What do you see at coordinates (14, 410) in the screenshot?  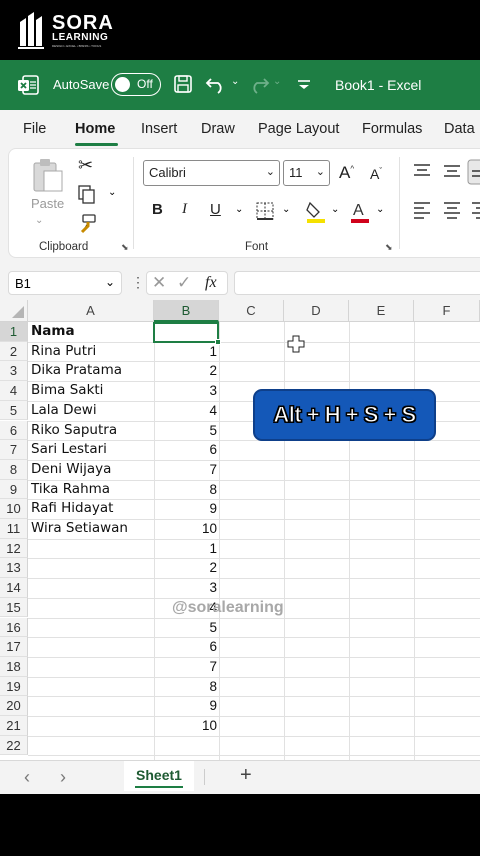 I see `row-header: 5` at bounding box center [14, 410].